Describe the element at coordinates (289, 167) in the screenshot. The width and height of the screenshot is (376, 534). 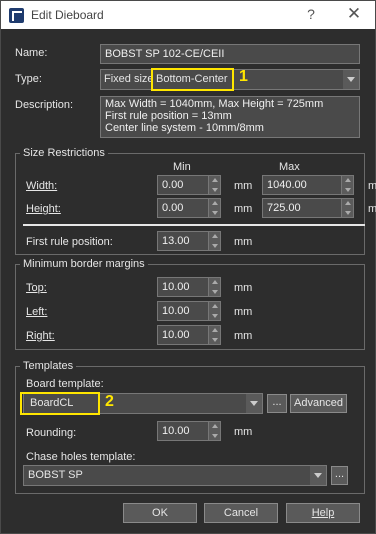
I see `max-header: Max` at that location.